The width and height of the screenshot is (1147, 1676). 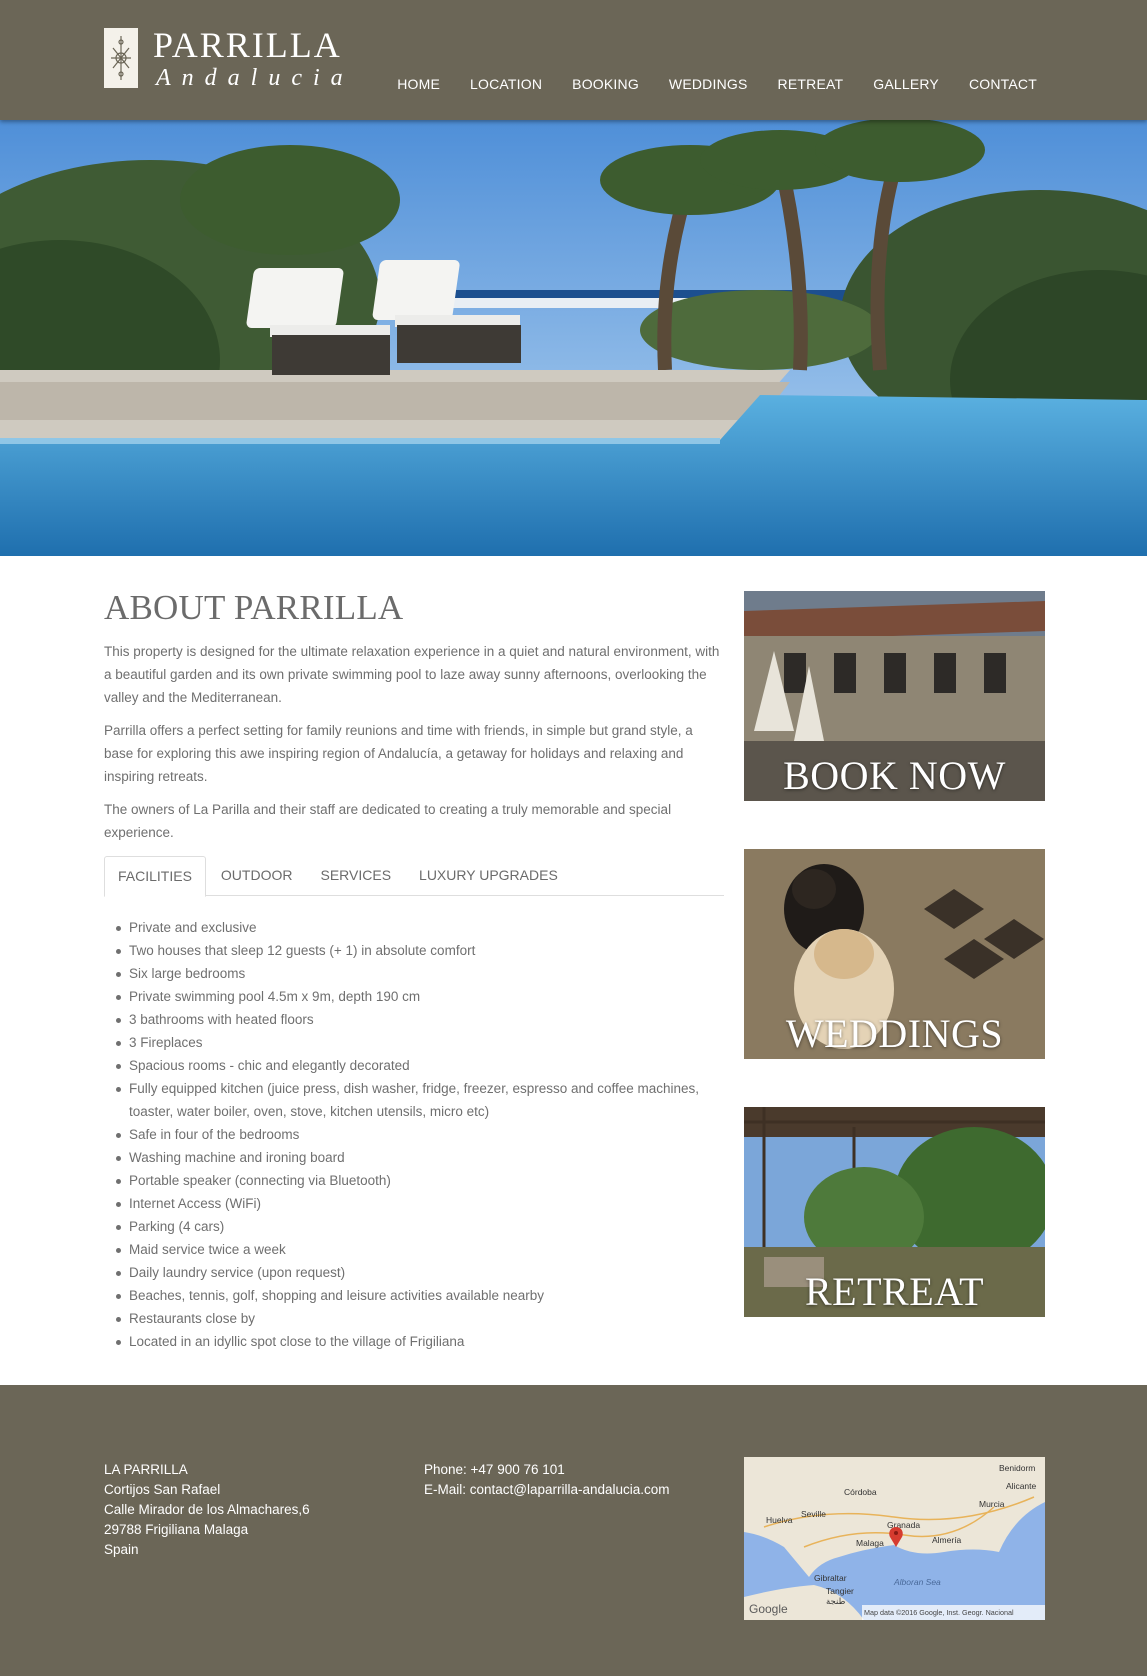 I want to click on map-place-label: Murcia, so click(x=992, y=1504).